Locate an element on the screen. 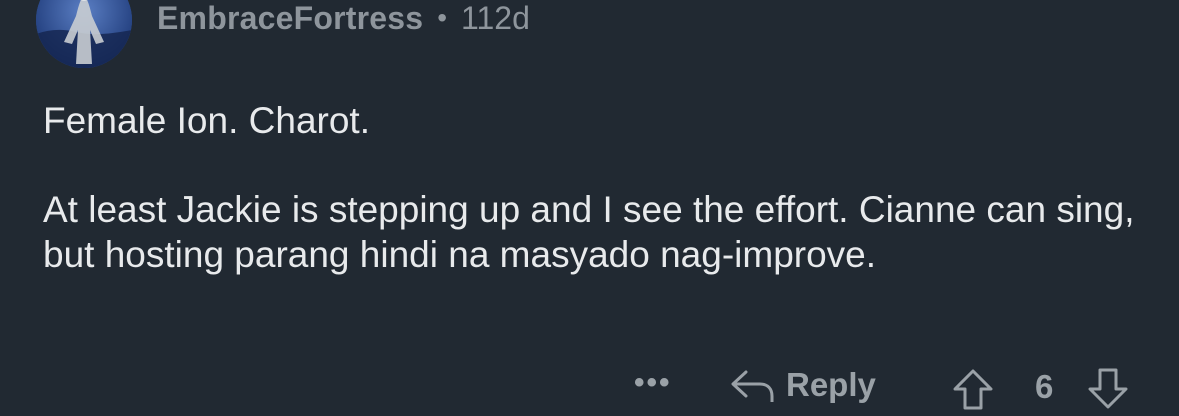 The height and width of the screenshot is (416, 1179). upvote-button is located at coordinates (973, 391).